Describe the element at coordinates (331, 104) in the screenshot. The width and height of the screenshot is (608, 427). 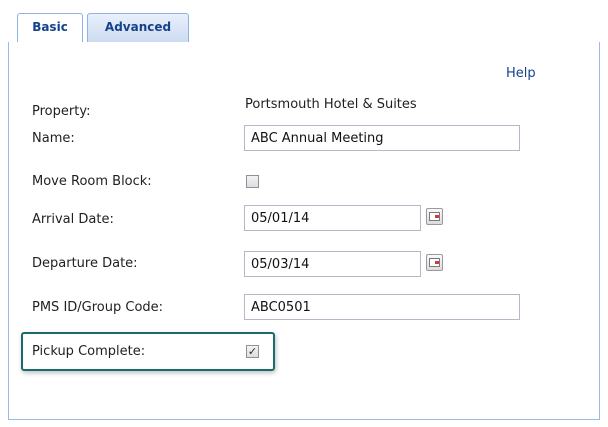
I see `property-value: Portsmouth Hotel & Suites` at that location.